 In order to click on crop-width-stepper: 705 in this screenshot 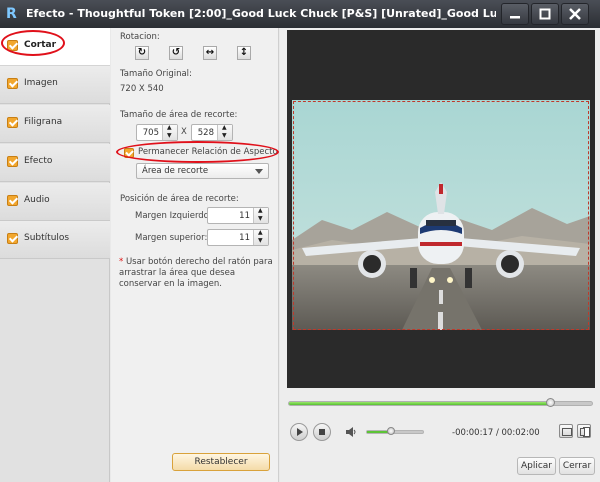, I will do `click(157, 132)`.